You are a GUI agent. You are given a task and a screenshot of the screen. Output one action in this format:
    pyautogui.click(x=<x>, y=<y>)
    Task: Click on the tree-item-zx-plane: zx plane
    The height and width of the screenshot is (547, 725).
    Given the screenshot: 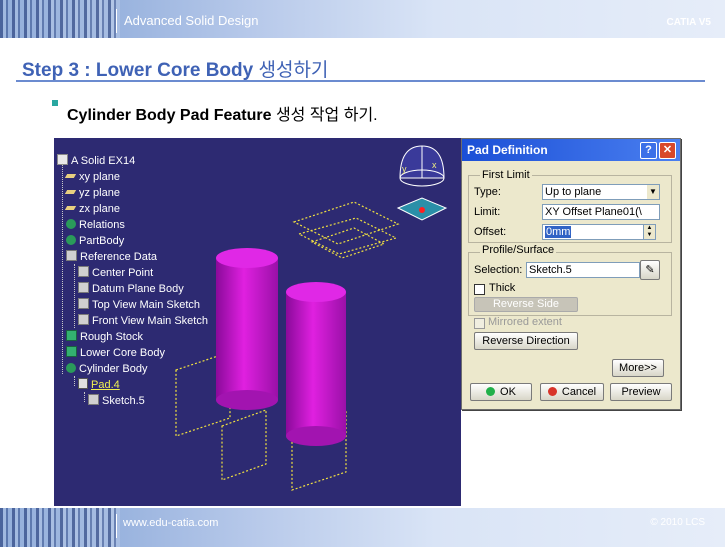 What is the action you would take?
    pyautogui.click(x=92, y=209)
    